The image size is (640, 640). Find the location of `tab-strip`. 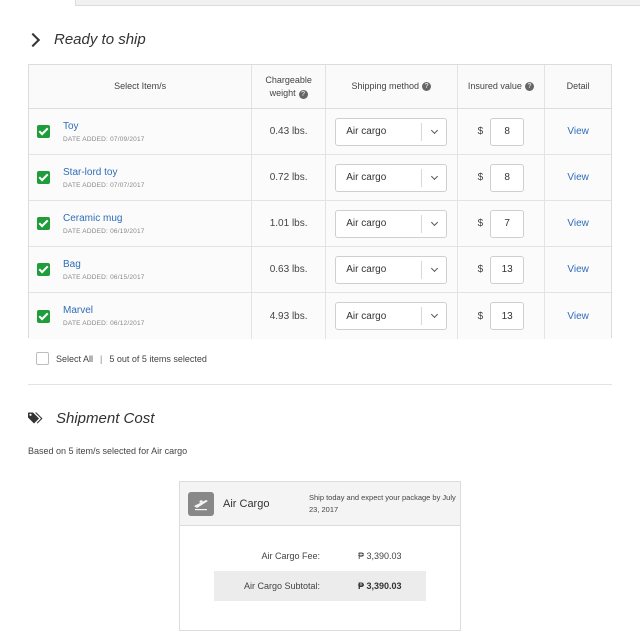

tab-strip is located at coordinates (358, 3).